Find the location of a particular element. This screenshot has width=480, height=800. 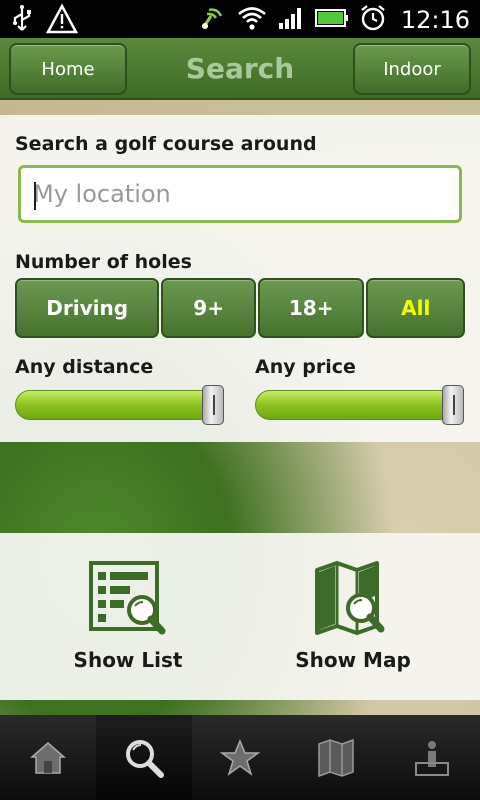

search-field is located at coordinates (240, 194).